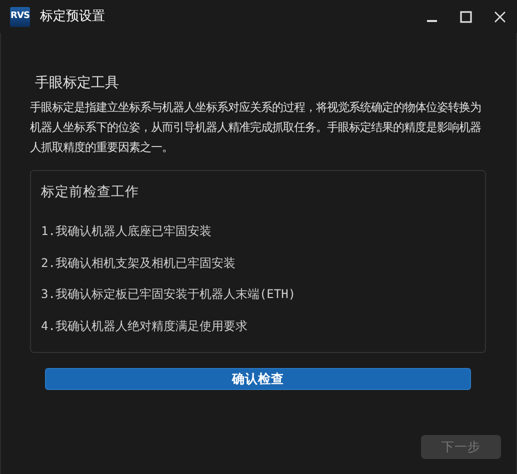 Image resolution: width=517 pixels, height=474 pixels. What do you see at coordinates (20, 16) in the screenshot?
I see `app-logo: RVS` at bounding box center [20, 16].